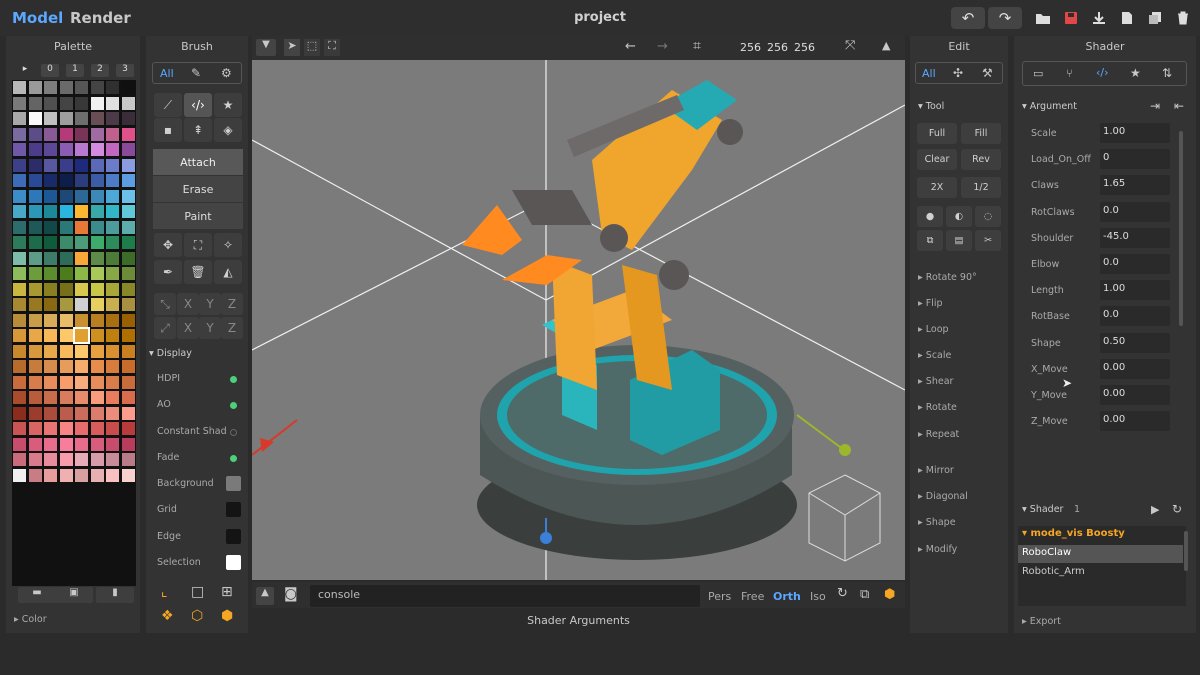 This screenshot has width=1200, height=675. I want to click on console-input: console, so click(505, 596).